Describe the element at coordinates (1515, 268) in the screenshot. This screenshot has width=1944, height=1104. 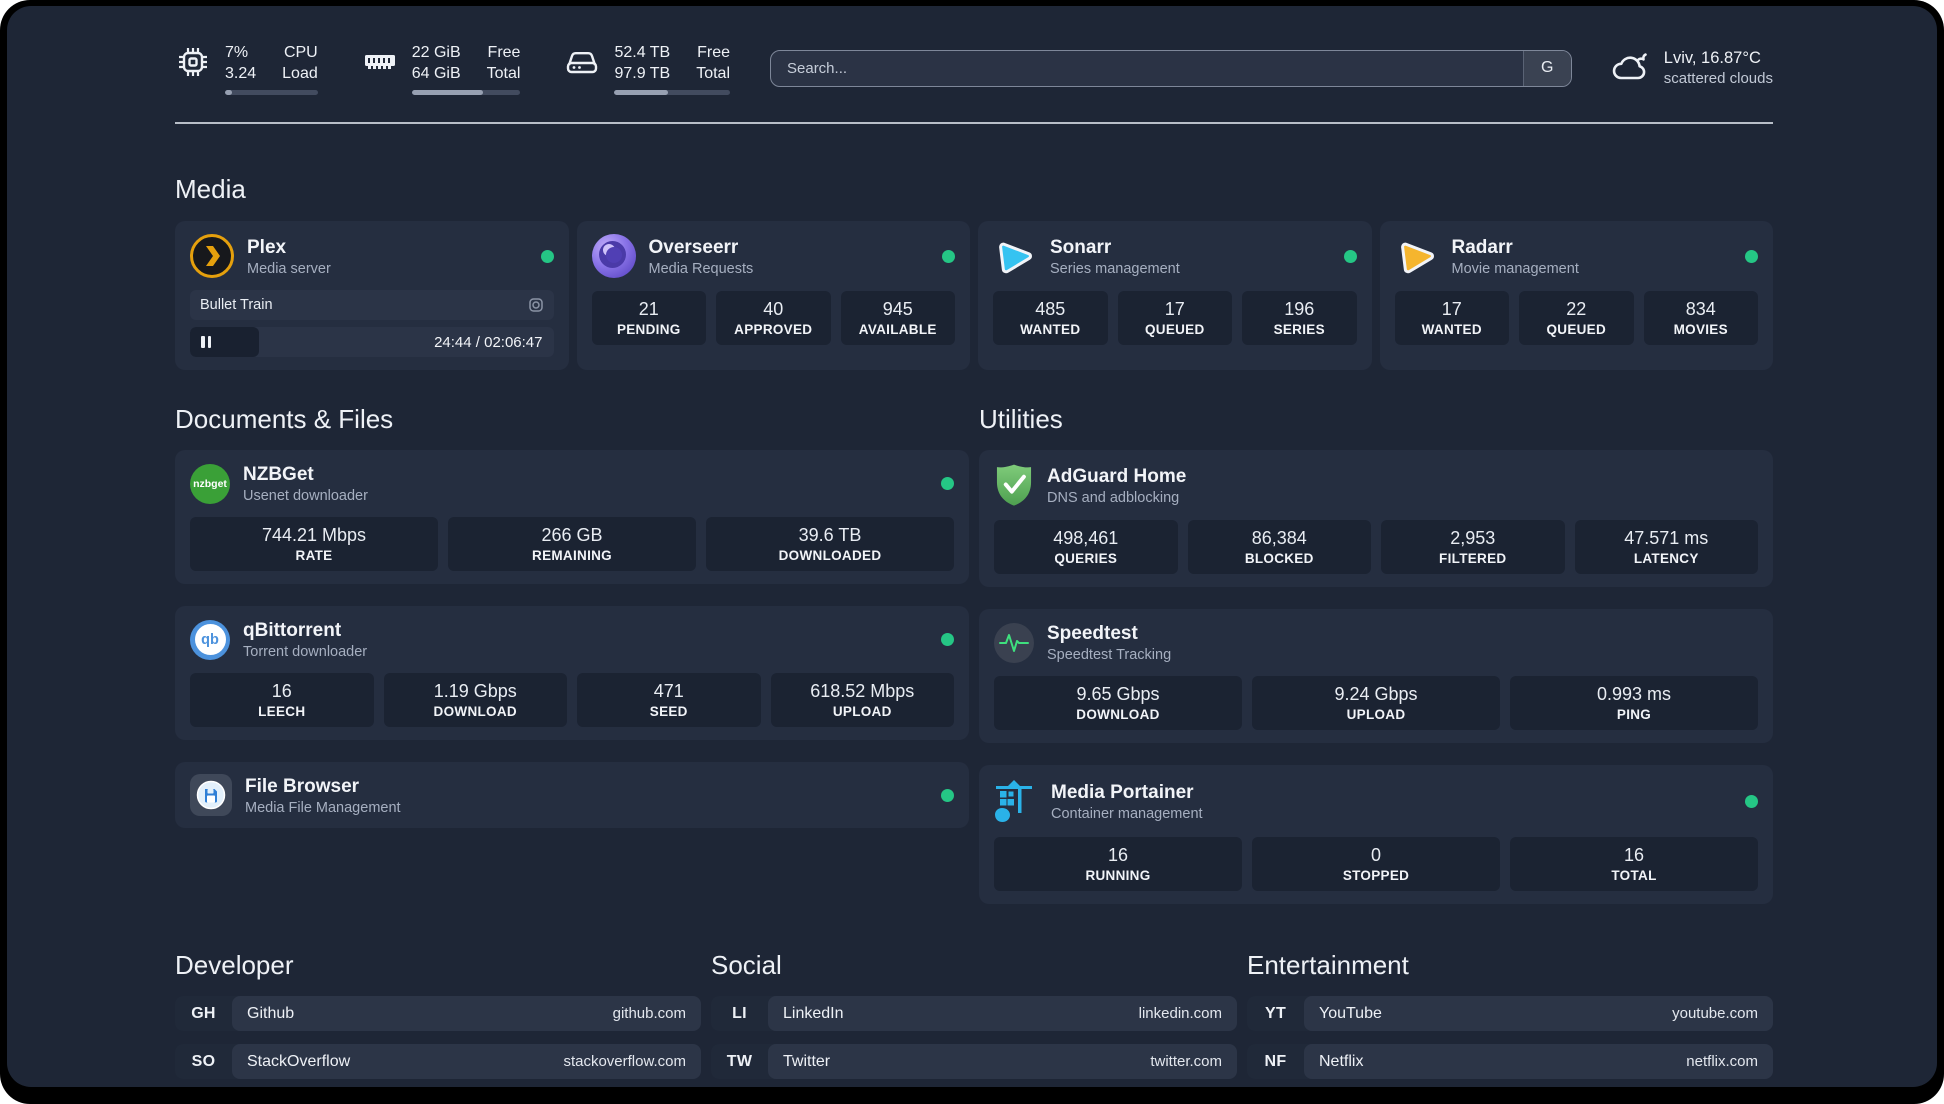
I see `app-subtitle: Movie management` at that location.